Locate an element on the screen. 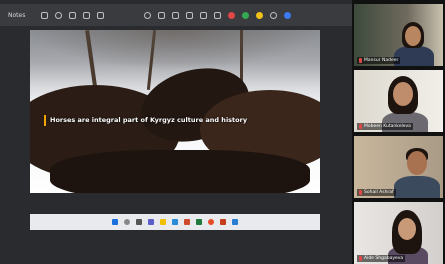  shape-icon is located at coordinates (175, 15).